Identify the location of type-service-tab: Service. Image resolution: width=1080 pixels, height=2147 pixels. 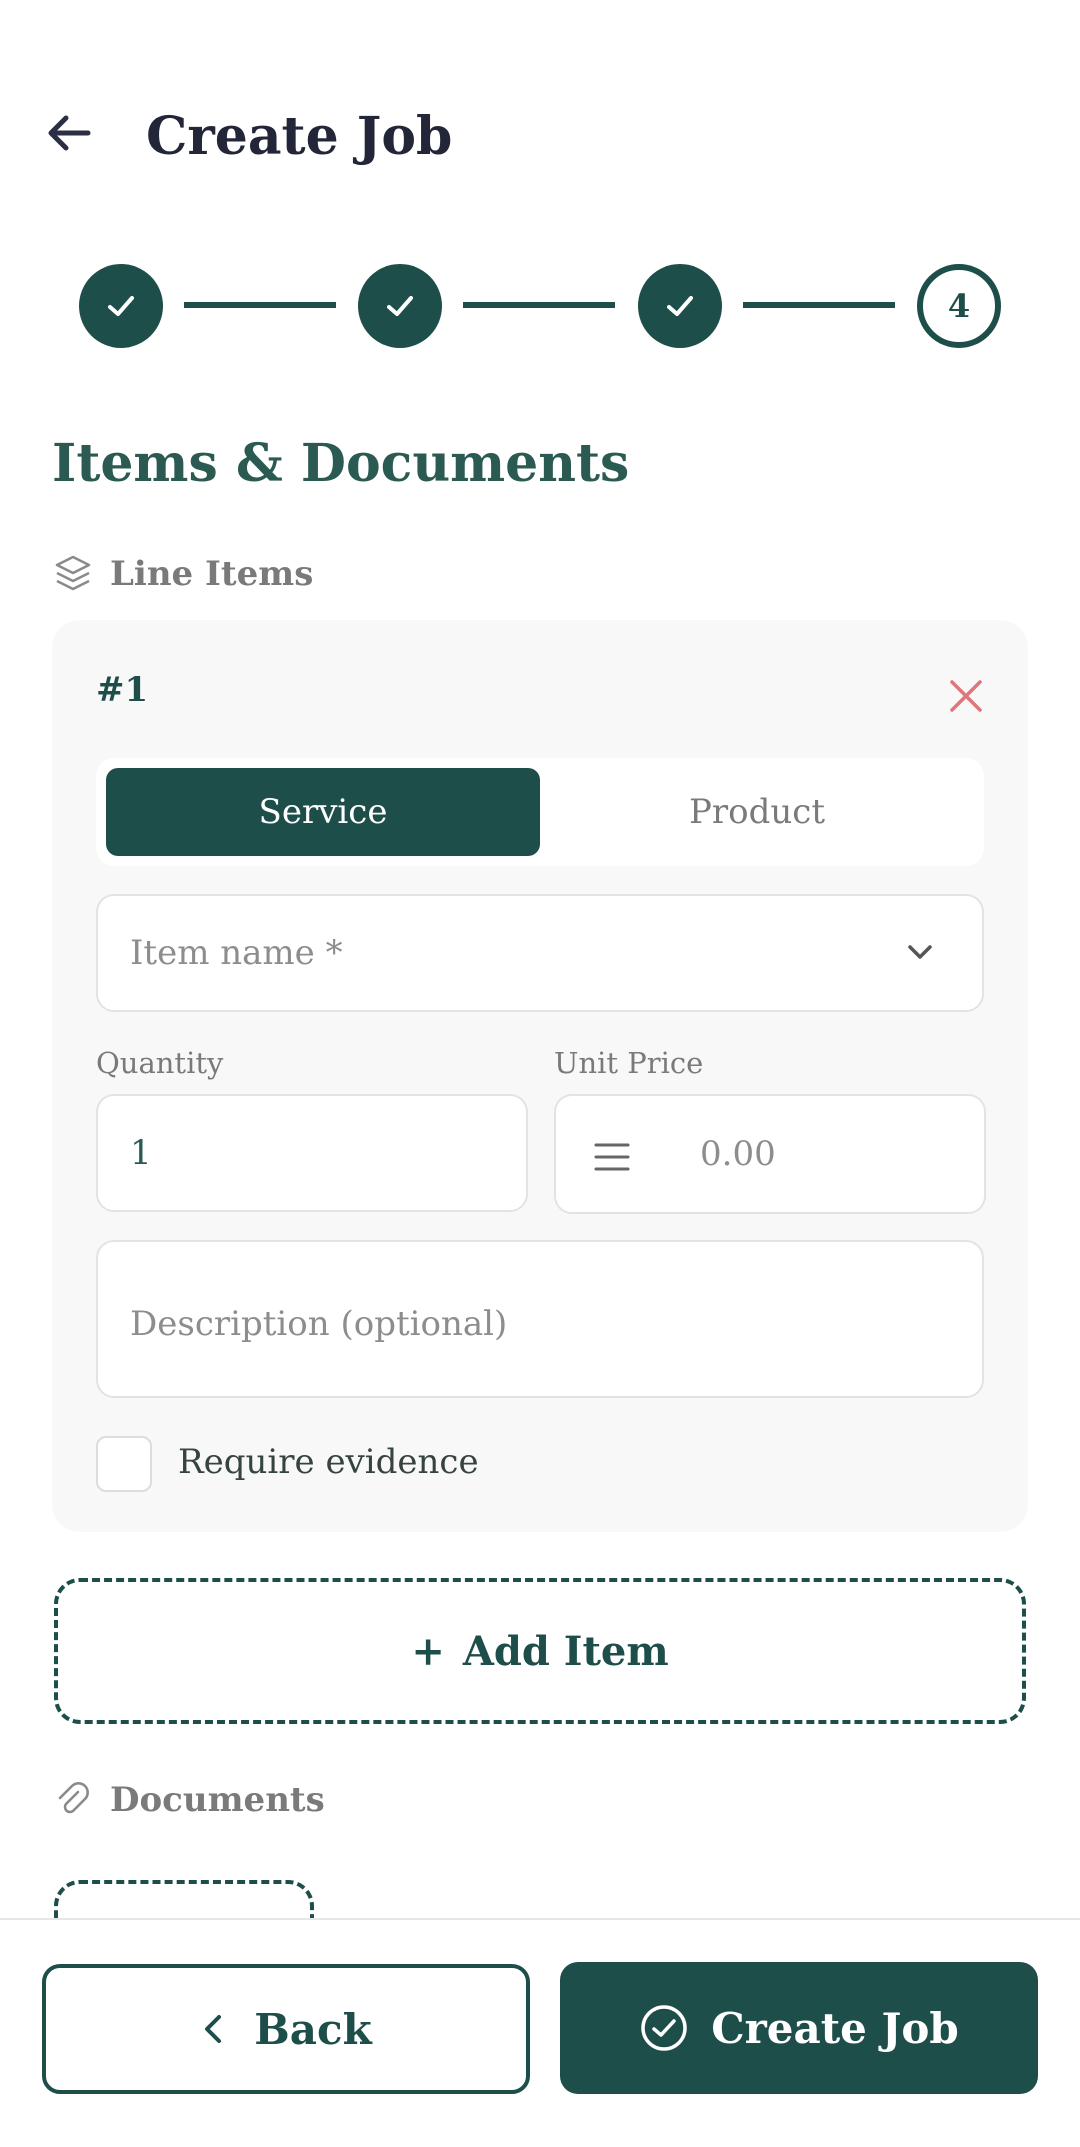
(323, 812).